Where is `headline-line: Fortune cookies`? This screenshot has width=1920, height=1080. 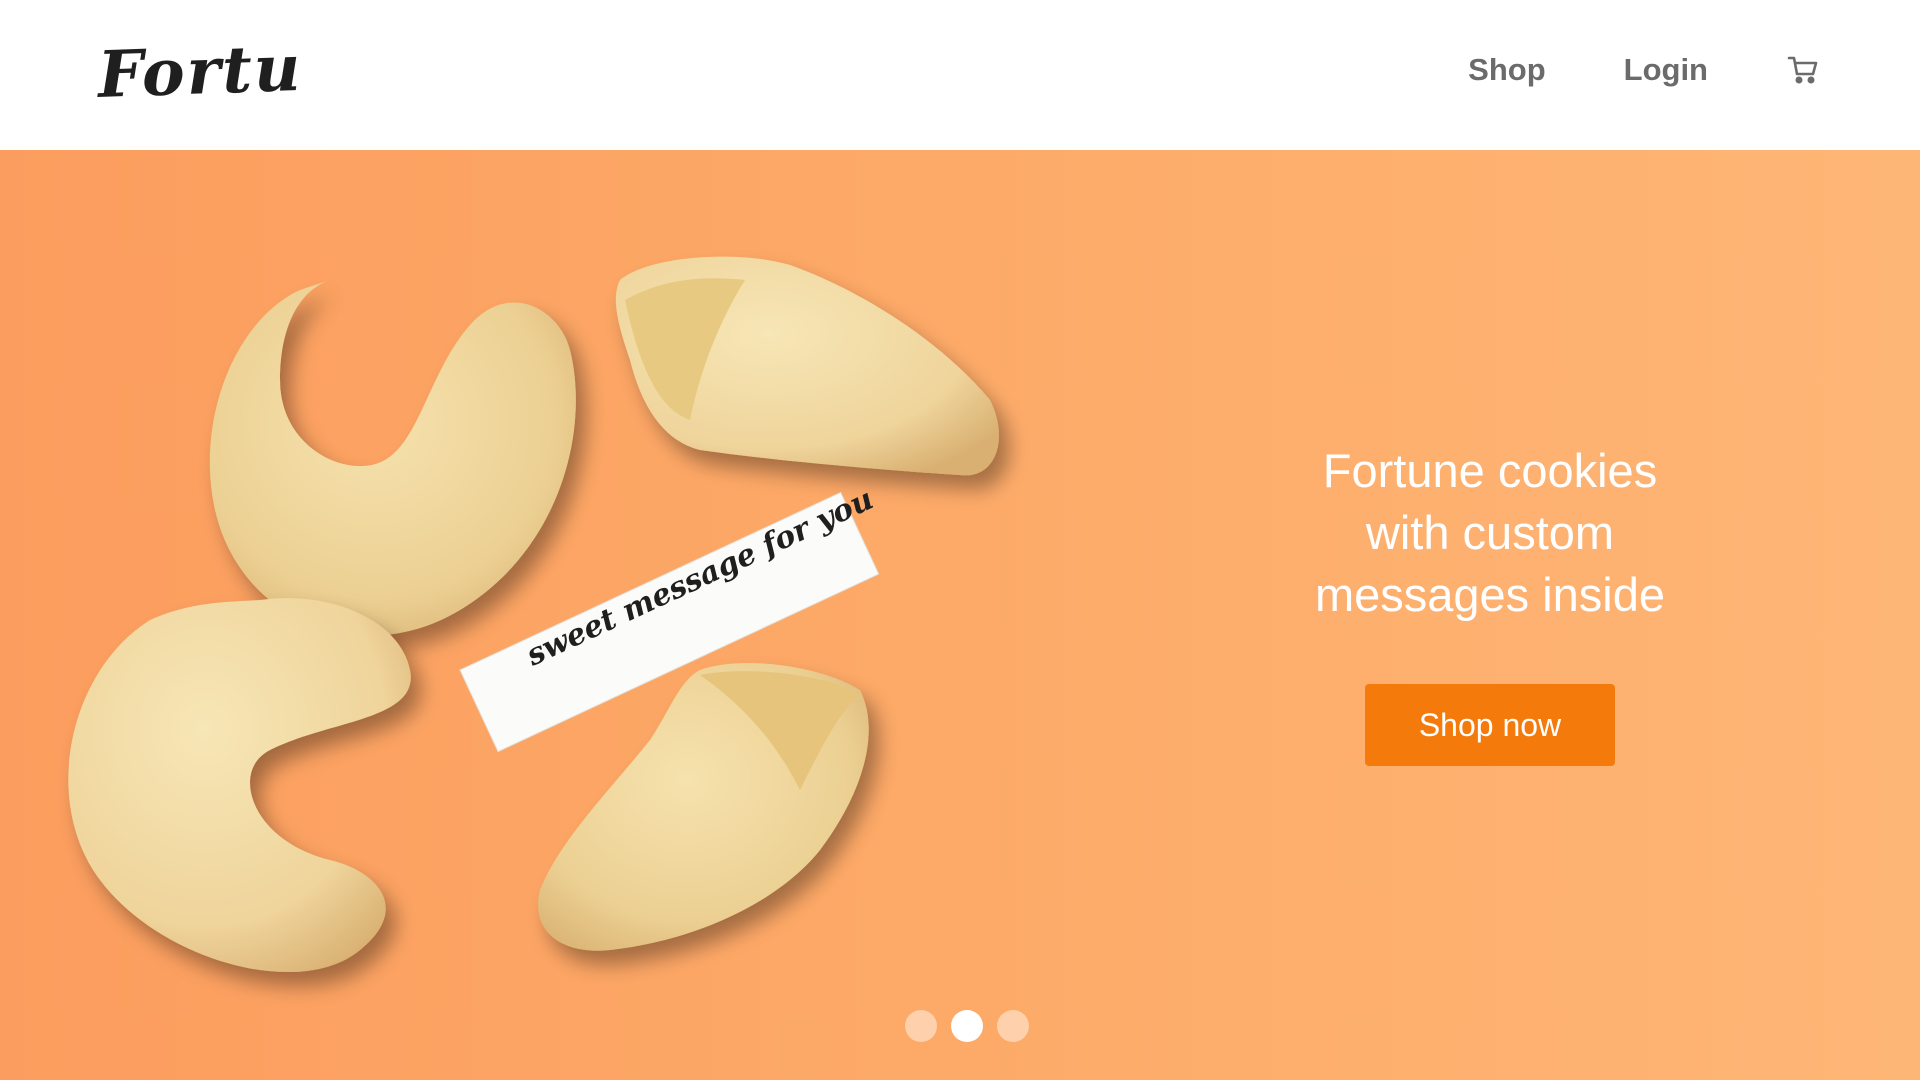 headline-line: Fortune cookies is located at coordinates (1490, 470).